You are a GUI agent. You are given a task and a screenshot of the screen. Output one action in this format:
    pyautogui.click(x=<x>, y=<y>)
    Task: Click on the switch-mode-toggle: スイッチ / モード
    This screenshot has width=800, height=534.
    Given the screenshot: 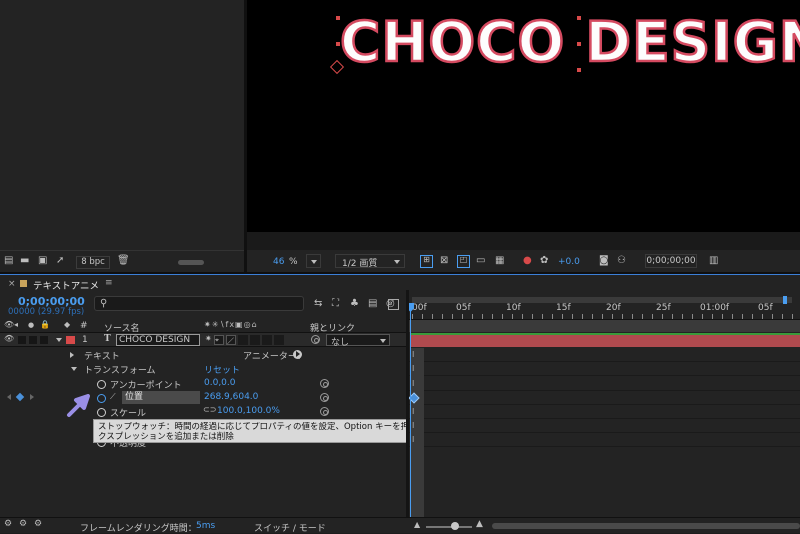 What is the action you would take?
    pyautogui.click(x=290, y=527)
    